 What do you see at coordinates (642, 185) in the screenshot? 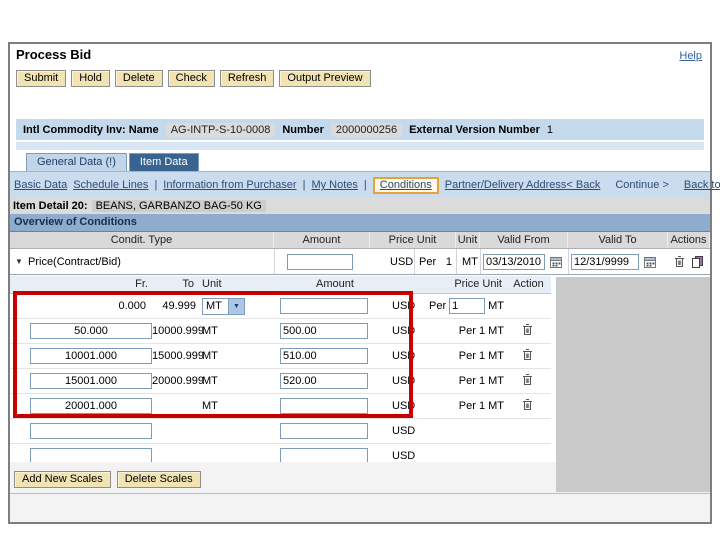
I see `nav-link-continue: Continue >` at bounding box center [642, 185].